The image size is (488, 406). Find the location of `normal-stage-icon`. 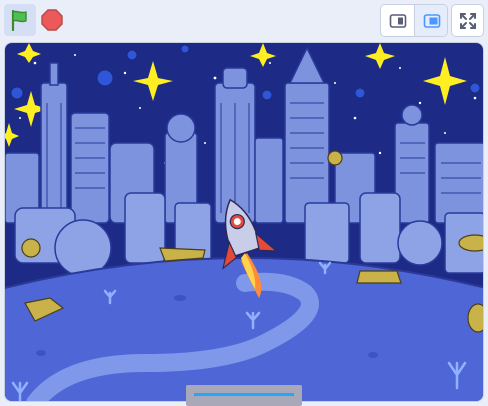

normal-stage-icon is located at coordinates (431, 20).